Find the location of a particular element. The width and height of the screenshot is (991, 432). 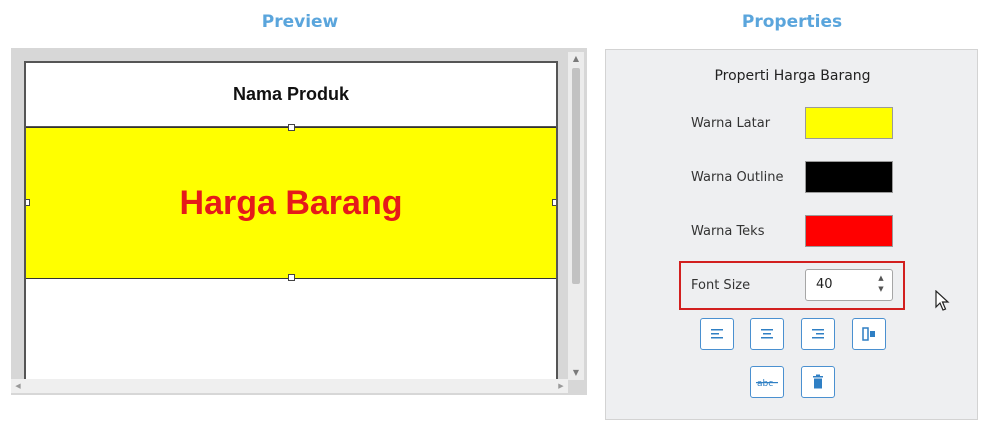

resize-handle-right is located at coordinates (554, 202).